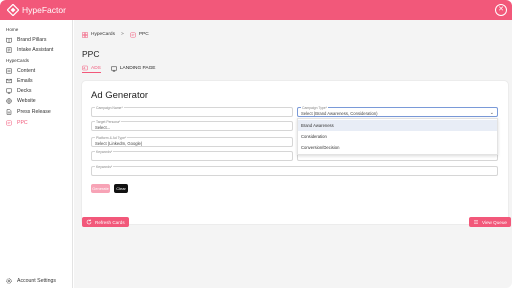 The width and height of the screenshot is (512, 288). I want to click on keywords-label: Keywords*, so click(104, 166).